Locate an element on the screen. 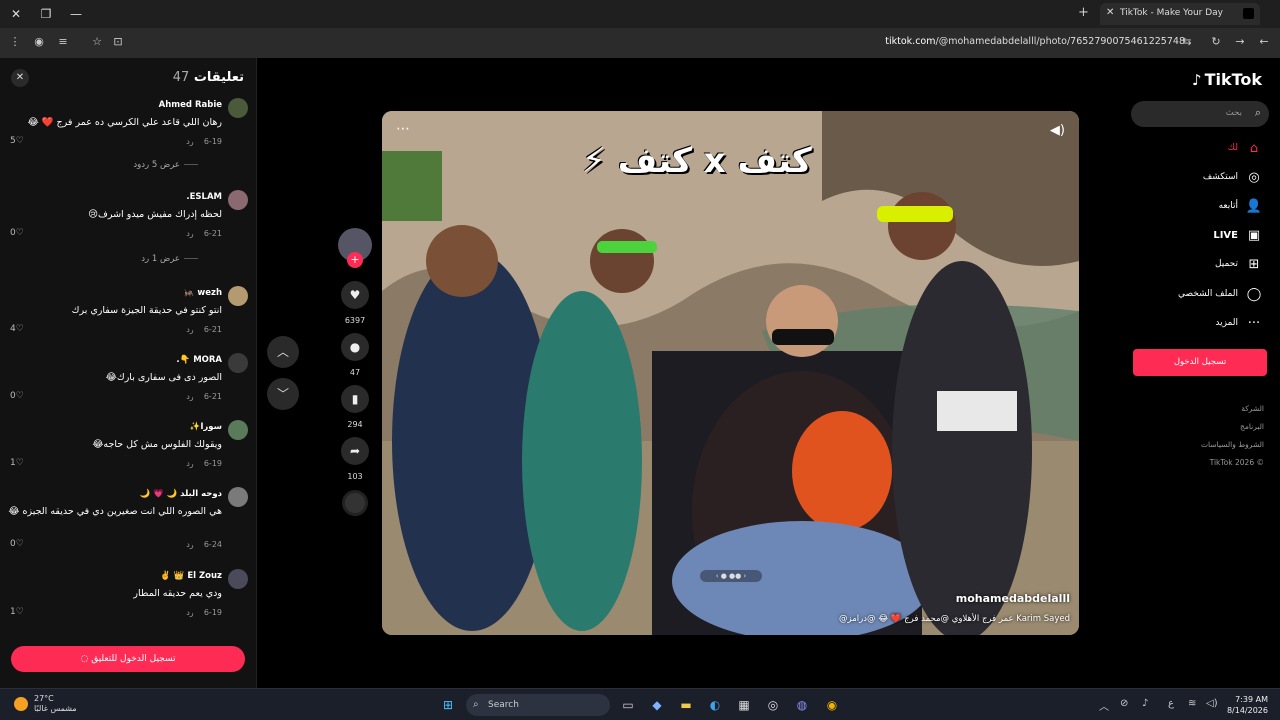  forward-icon: → is located at coordinates (1240, 42).